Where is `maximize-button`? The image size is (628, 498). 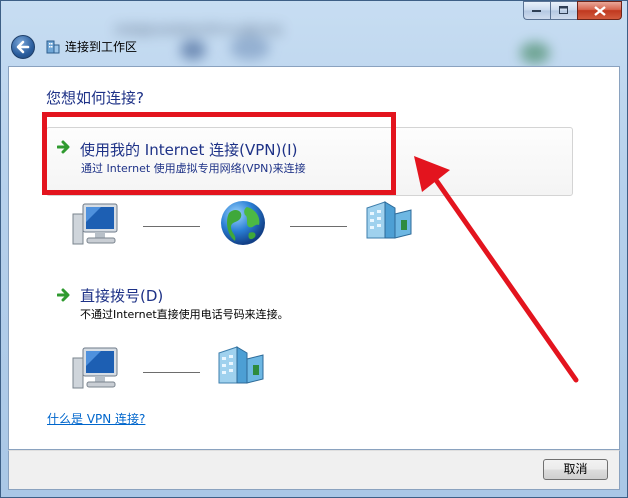 maximize-button is located at coordinates (563, 10).